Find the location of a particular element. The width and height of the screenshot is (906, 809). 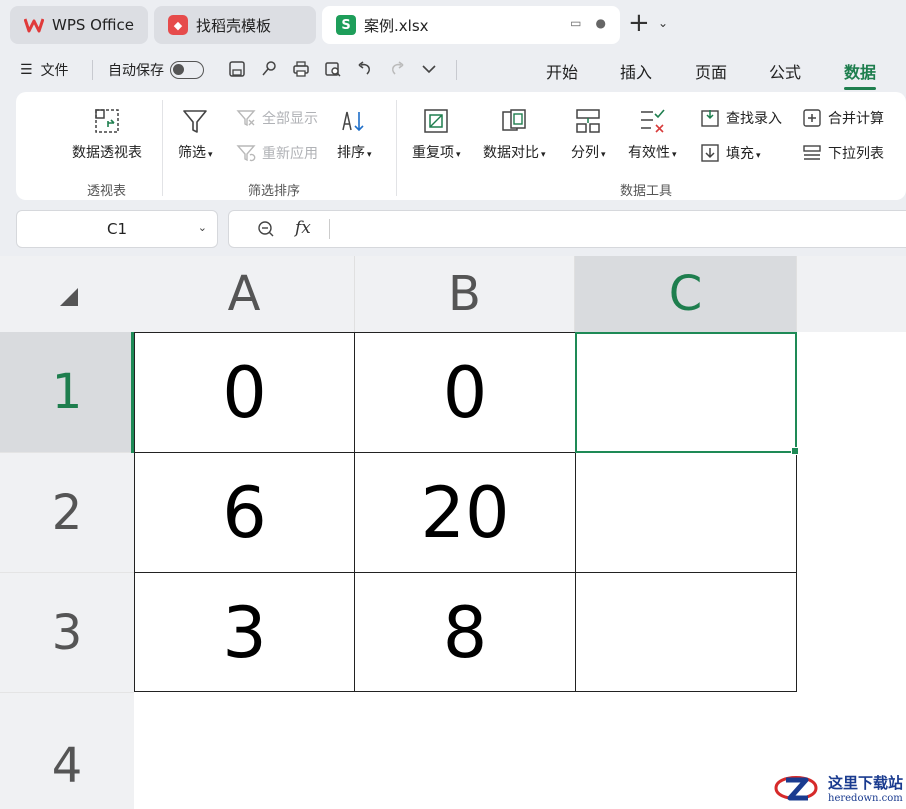

ribbon-tab-home: 开始 is located at coordinates (562, 71).